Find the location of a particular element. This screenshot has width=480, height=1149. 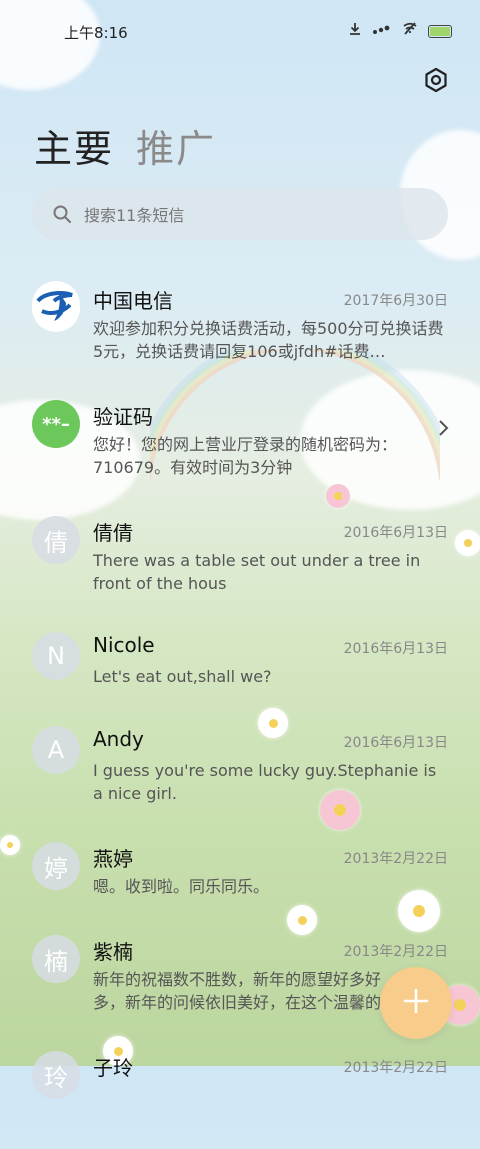

search-icon is located at coordinates (62, 214).